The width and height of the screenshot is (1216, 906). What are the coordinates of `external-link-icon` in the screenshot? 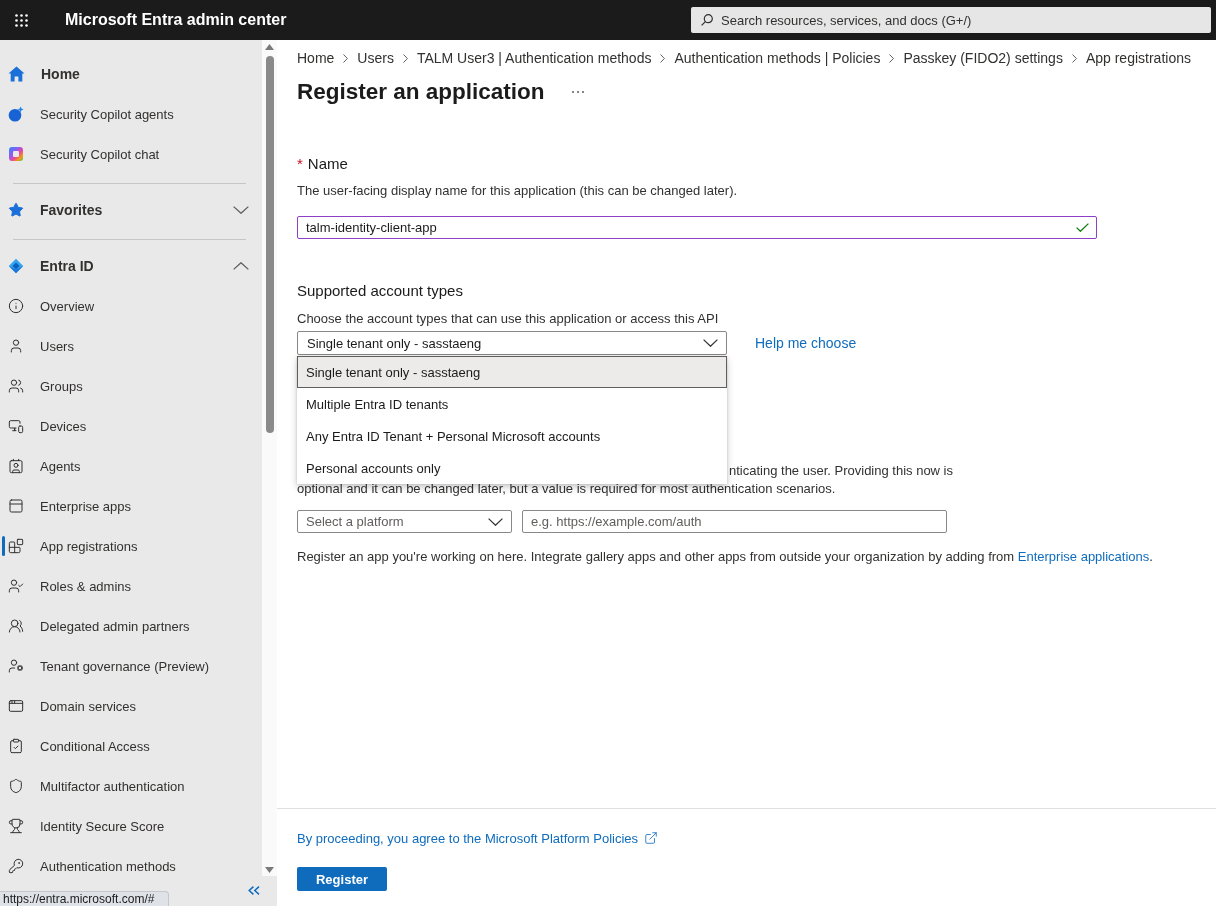 It's located at (651, 838).